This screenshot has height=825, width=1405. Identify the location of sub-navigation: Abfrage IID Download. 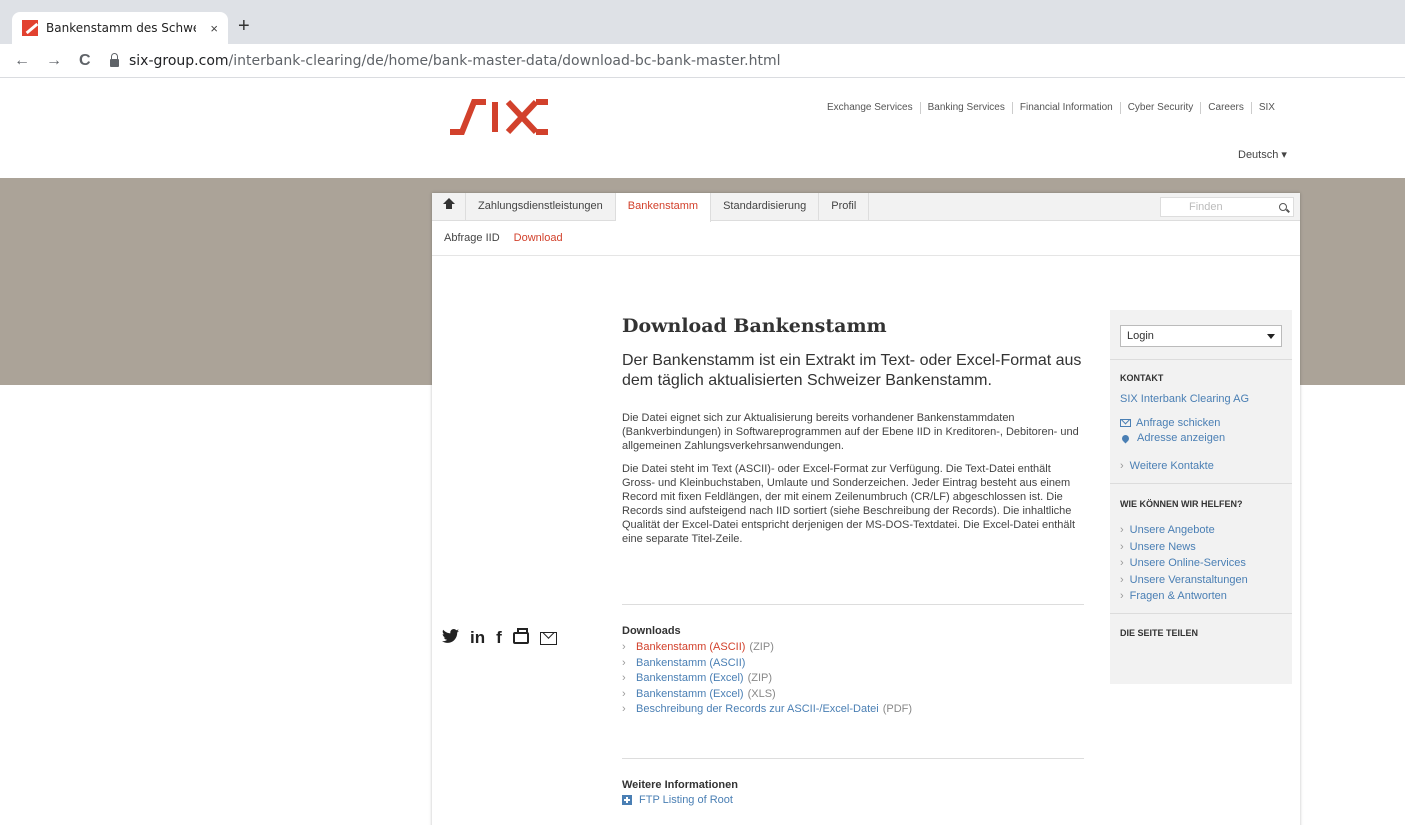
(510, 238).